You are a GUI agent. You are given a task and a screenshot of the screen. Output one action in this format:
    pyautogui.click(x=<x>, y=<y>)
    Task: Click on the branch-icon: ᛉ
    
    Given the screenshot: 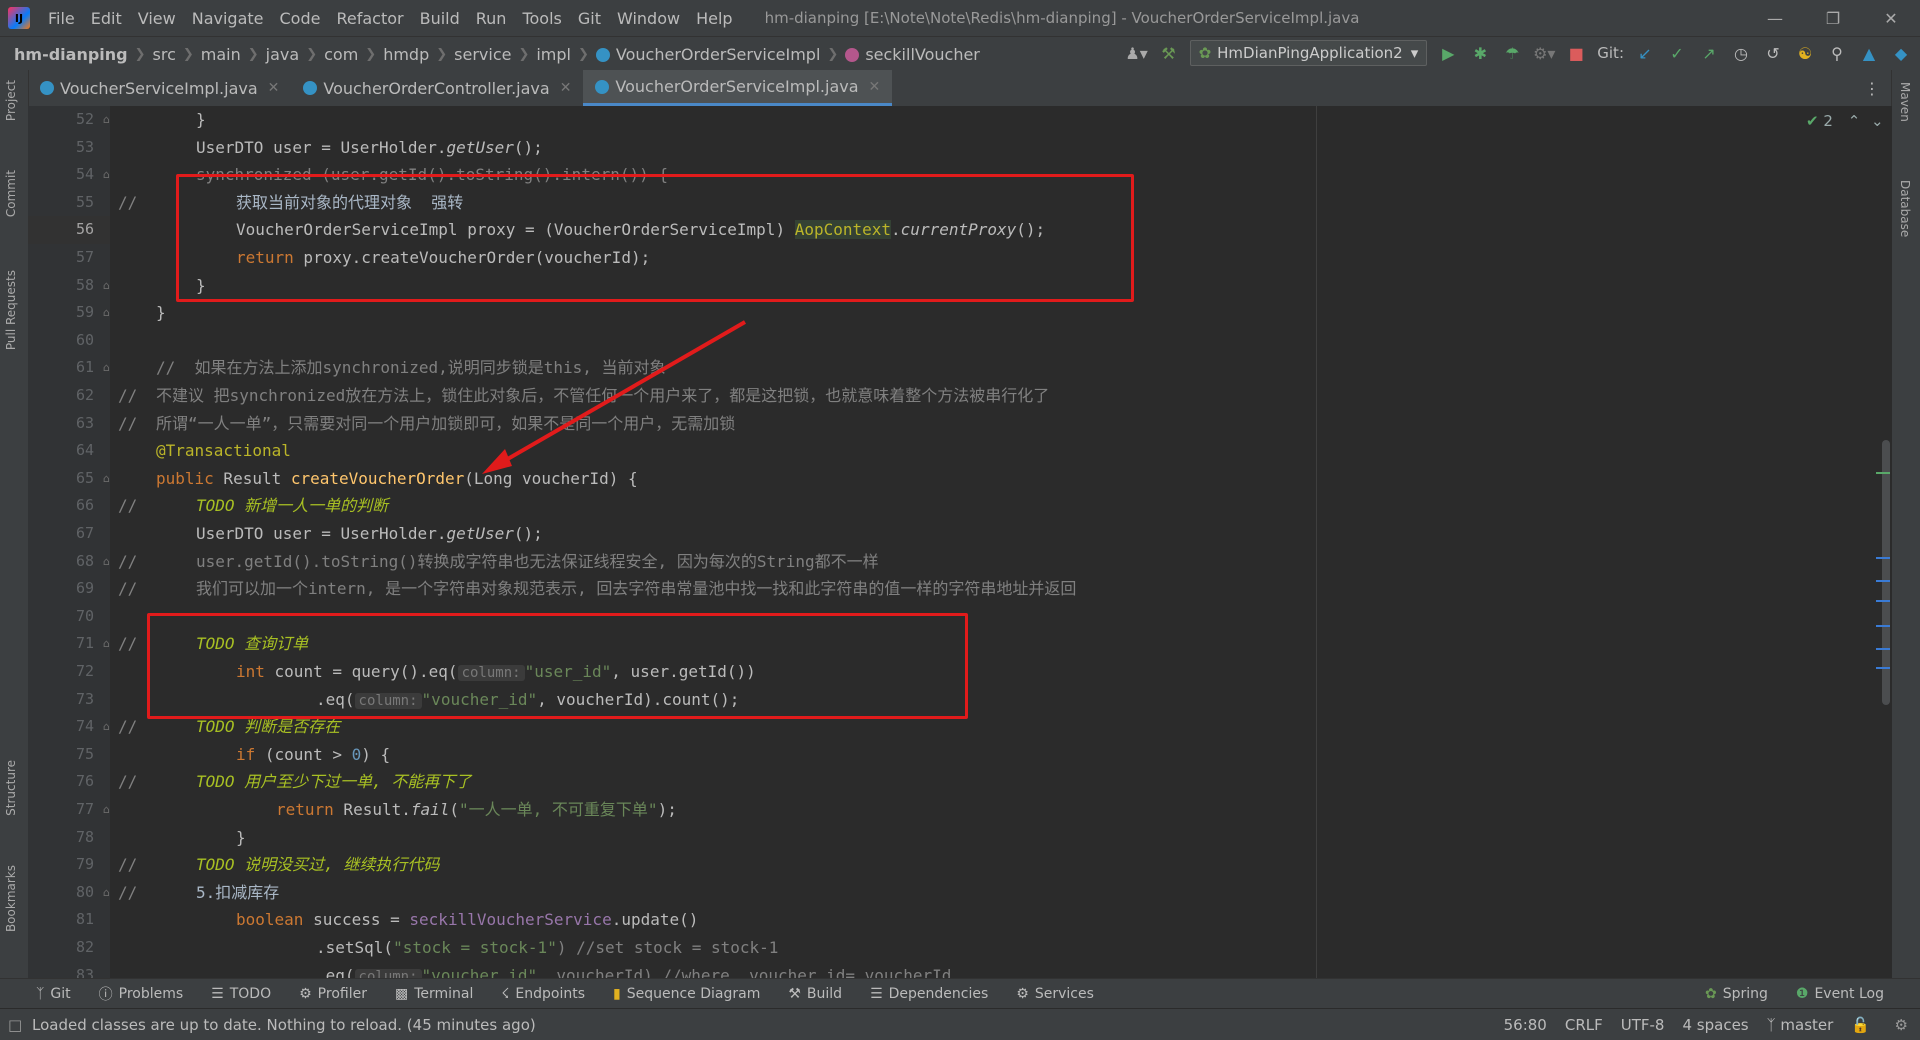 What is the action you would take?
    pyautogui.click(x=1773, y=1024)
    